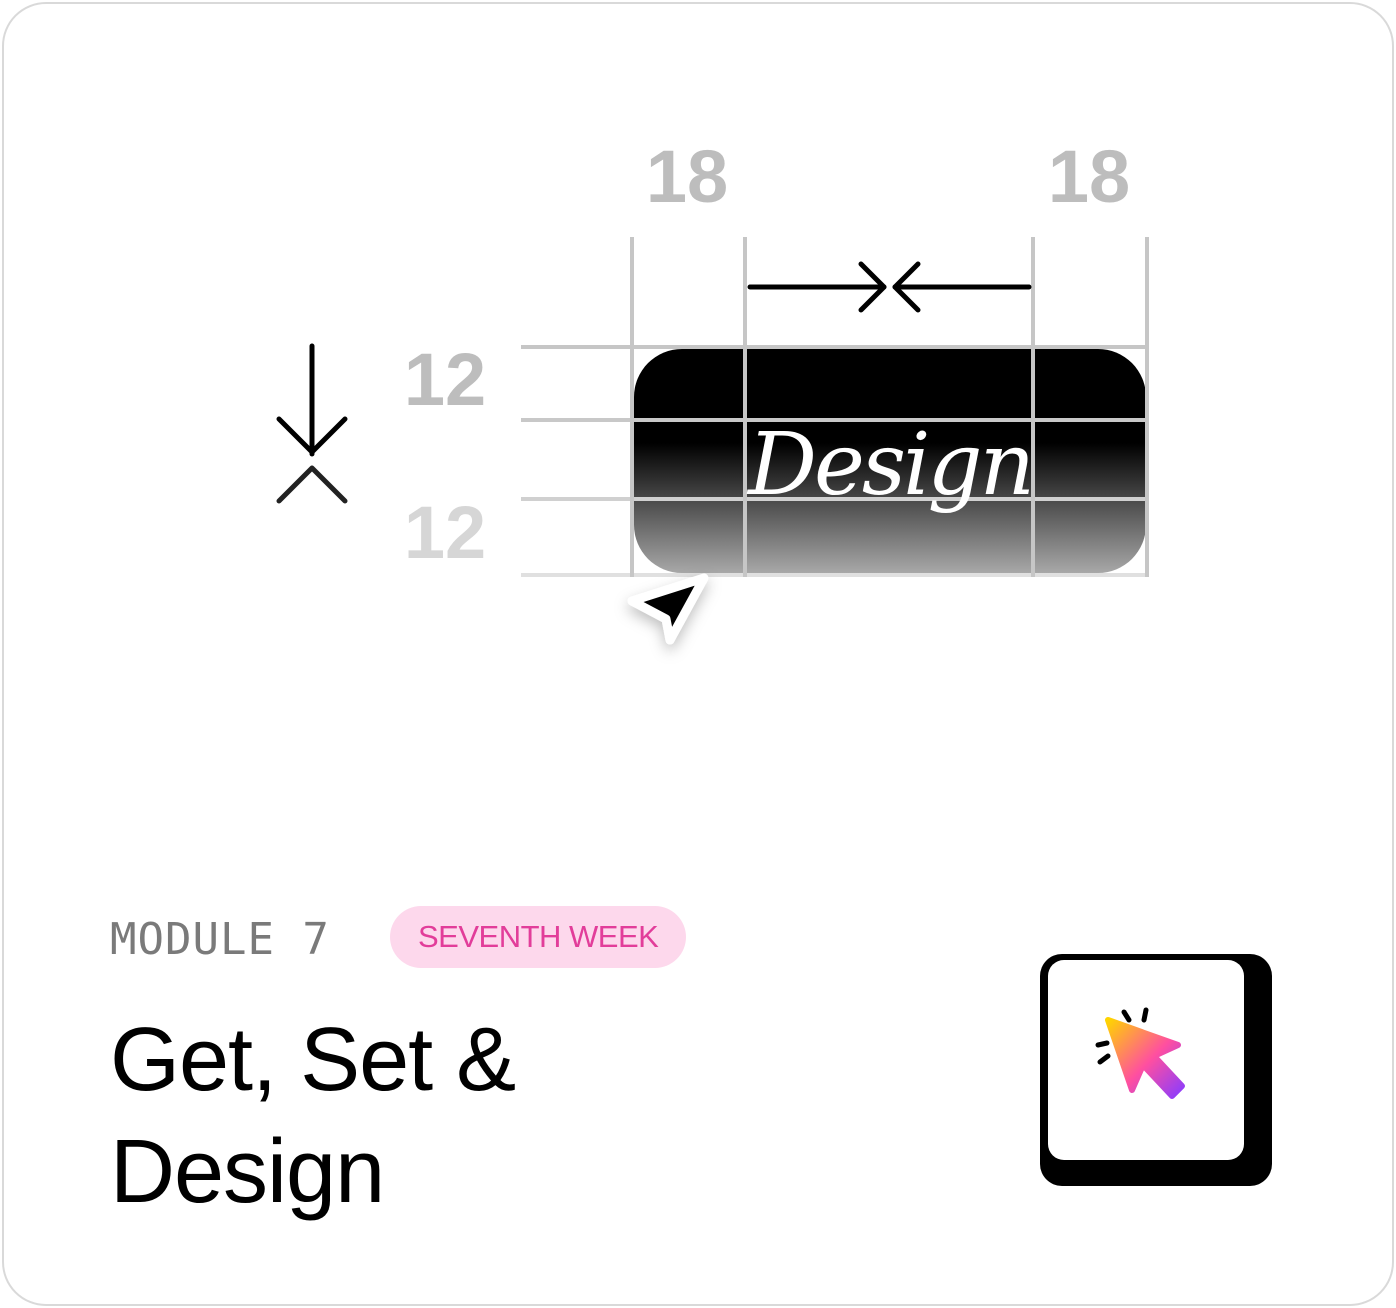 Image resolution: width=1396 pixels, height=1308 pixels. What do you see at coordinates (445, 532) in the screenshot?
I see `spacing-bottom-number: 12` at bounding box center [445, 532].